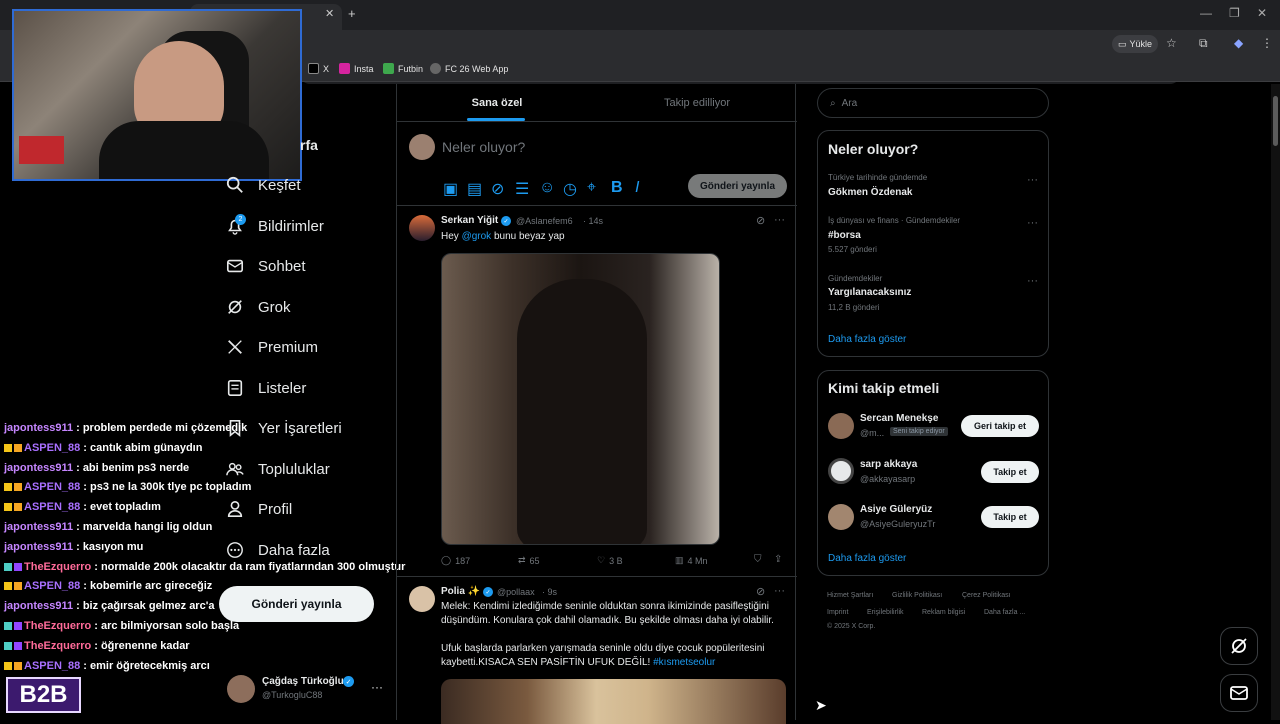 This screenshot has width=1280, height=724. I want to click on emoji-icon: ☺, so click(547, 187).